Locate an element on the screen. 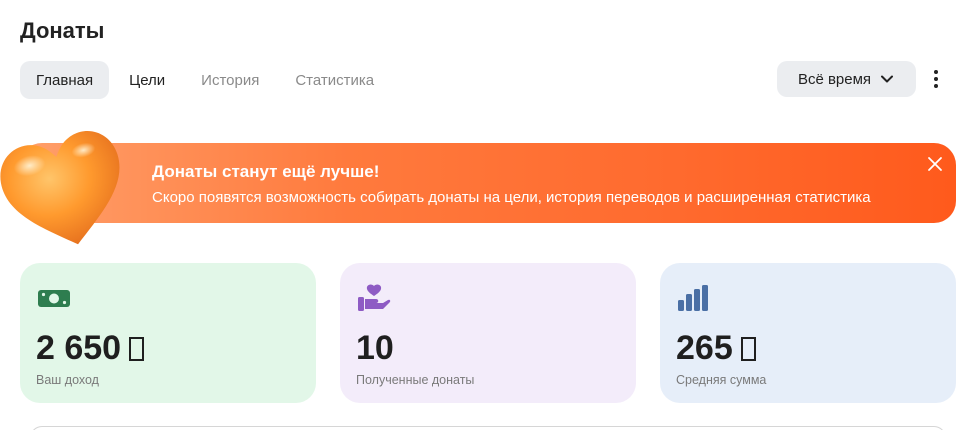  tab-statistics: Статистика is located at coordinates (334, 80).